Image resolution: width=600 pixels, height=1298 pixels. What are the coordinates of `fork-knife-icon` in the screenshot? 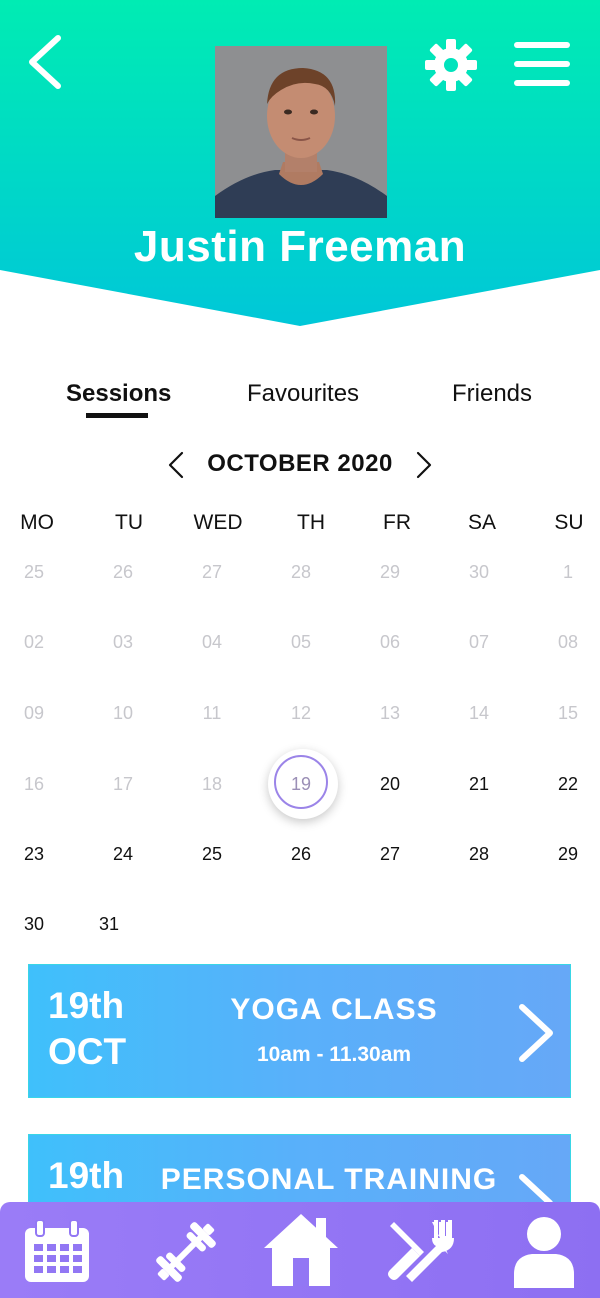 It's located at (420, 1252).